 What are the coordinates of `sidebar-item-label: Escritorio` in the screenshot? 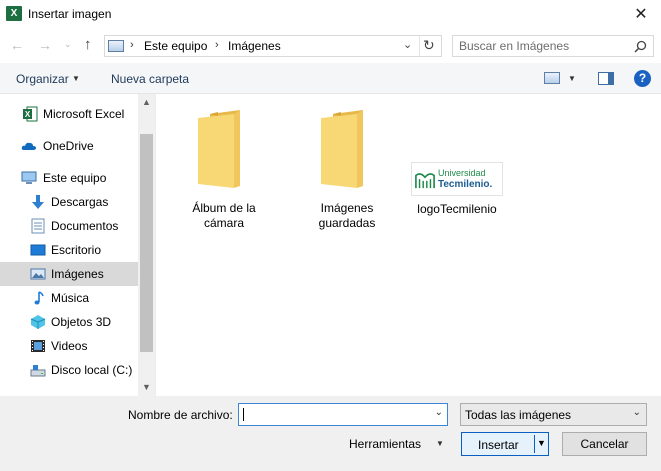 It's located at (76, 250).